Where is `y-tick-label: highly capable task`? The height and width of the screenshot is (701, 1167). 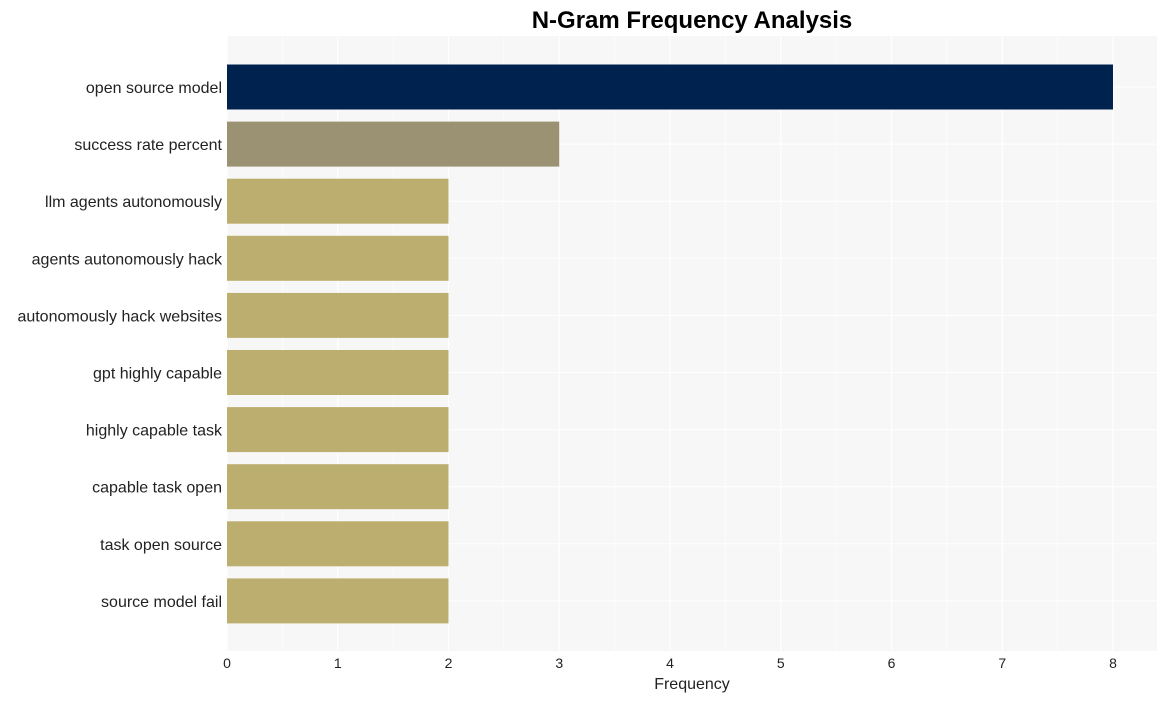 y-tick-label: highly capable task is located at coordinates (154, 431).